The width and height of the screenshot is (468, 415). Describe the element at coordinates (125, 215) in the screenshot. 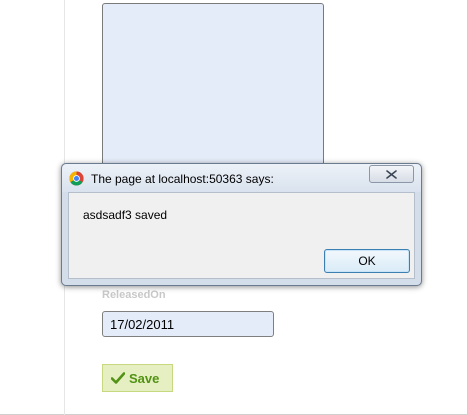

I see `dialog-message: asdsadf3 saved` at that location.